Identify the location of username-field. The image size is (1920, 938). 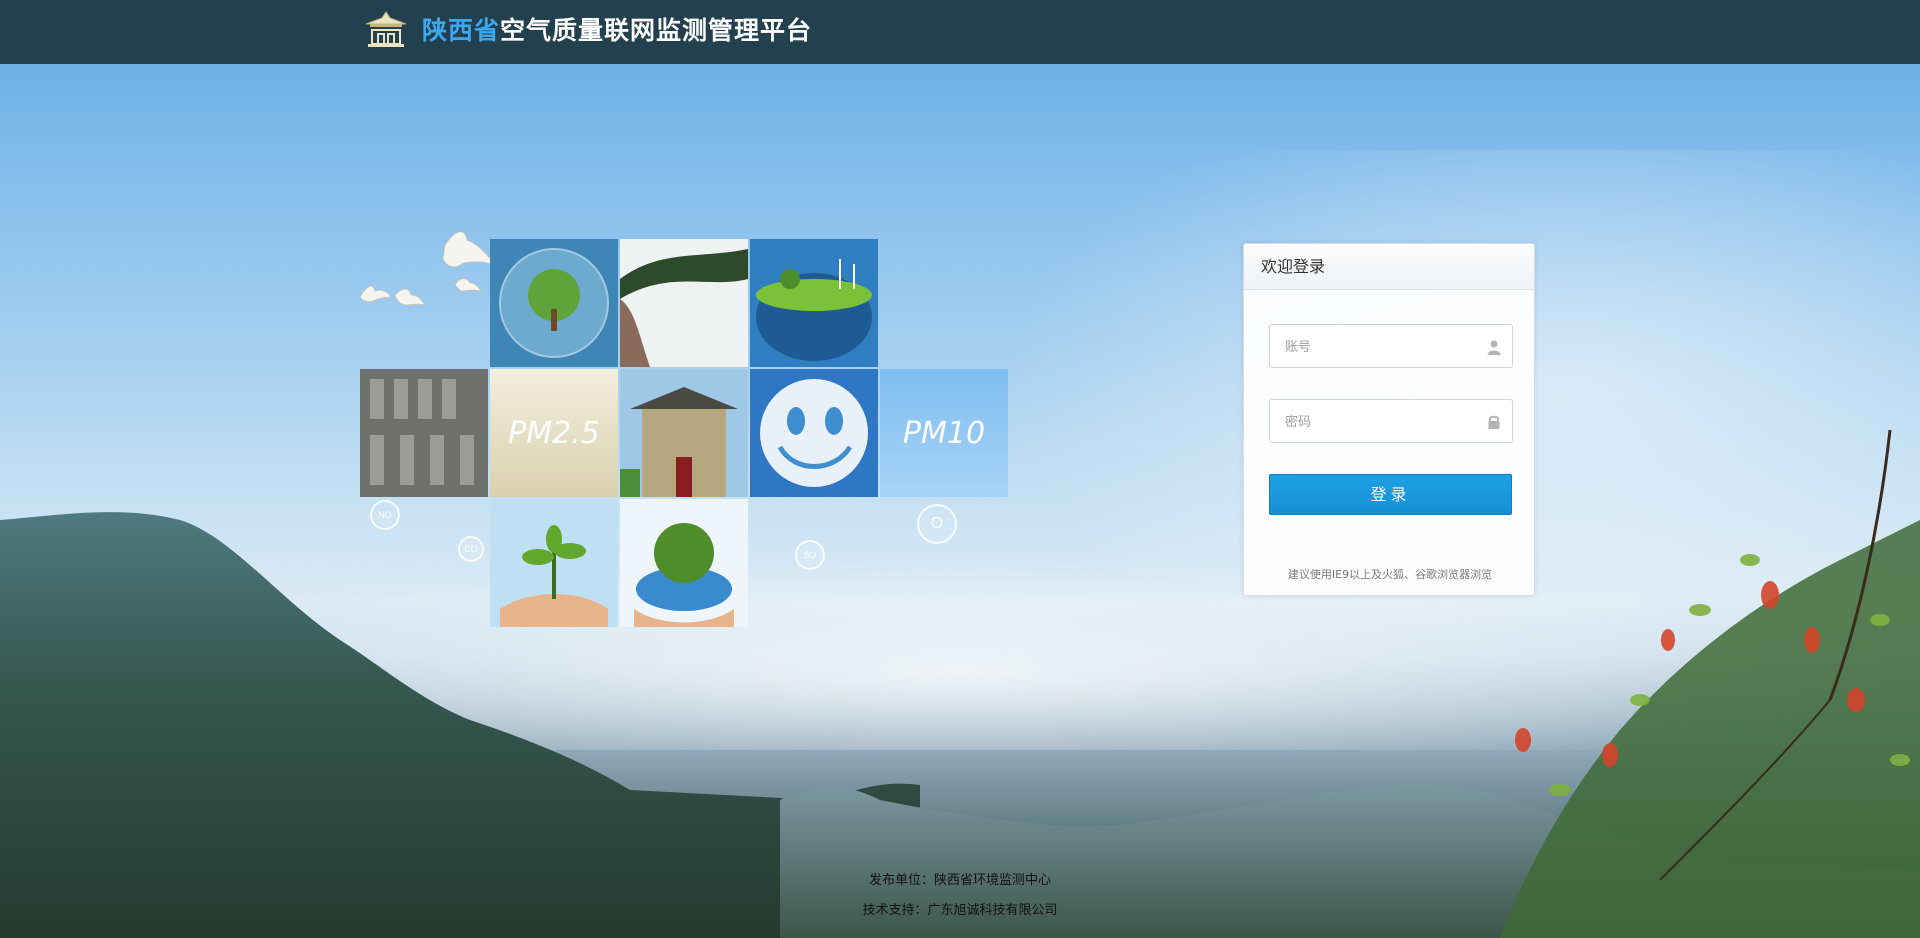
(1391, 346).